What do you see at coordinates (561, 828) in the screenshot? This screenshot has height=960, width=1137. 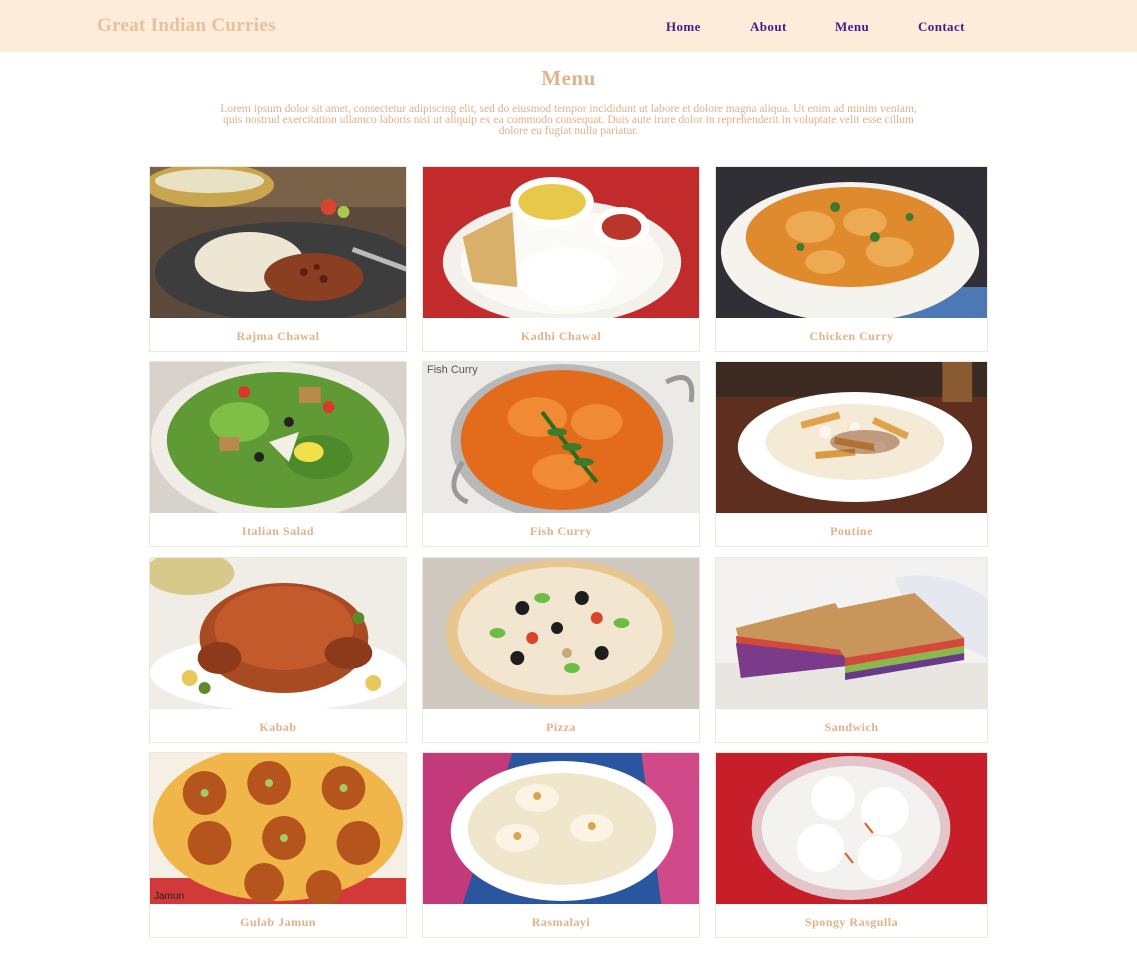 I see `dish-photo-rasmalayi` at bounding box center [561, 828].